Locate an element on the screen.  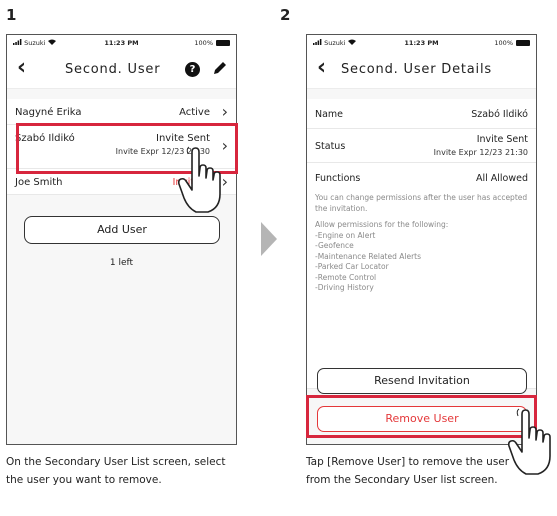
tap-hand-icon is located at coordinates (199, 179).